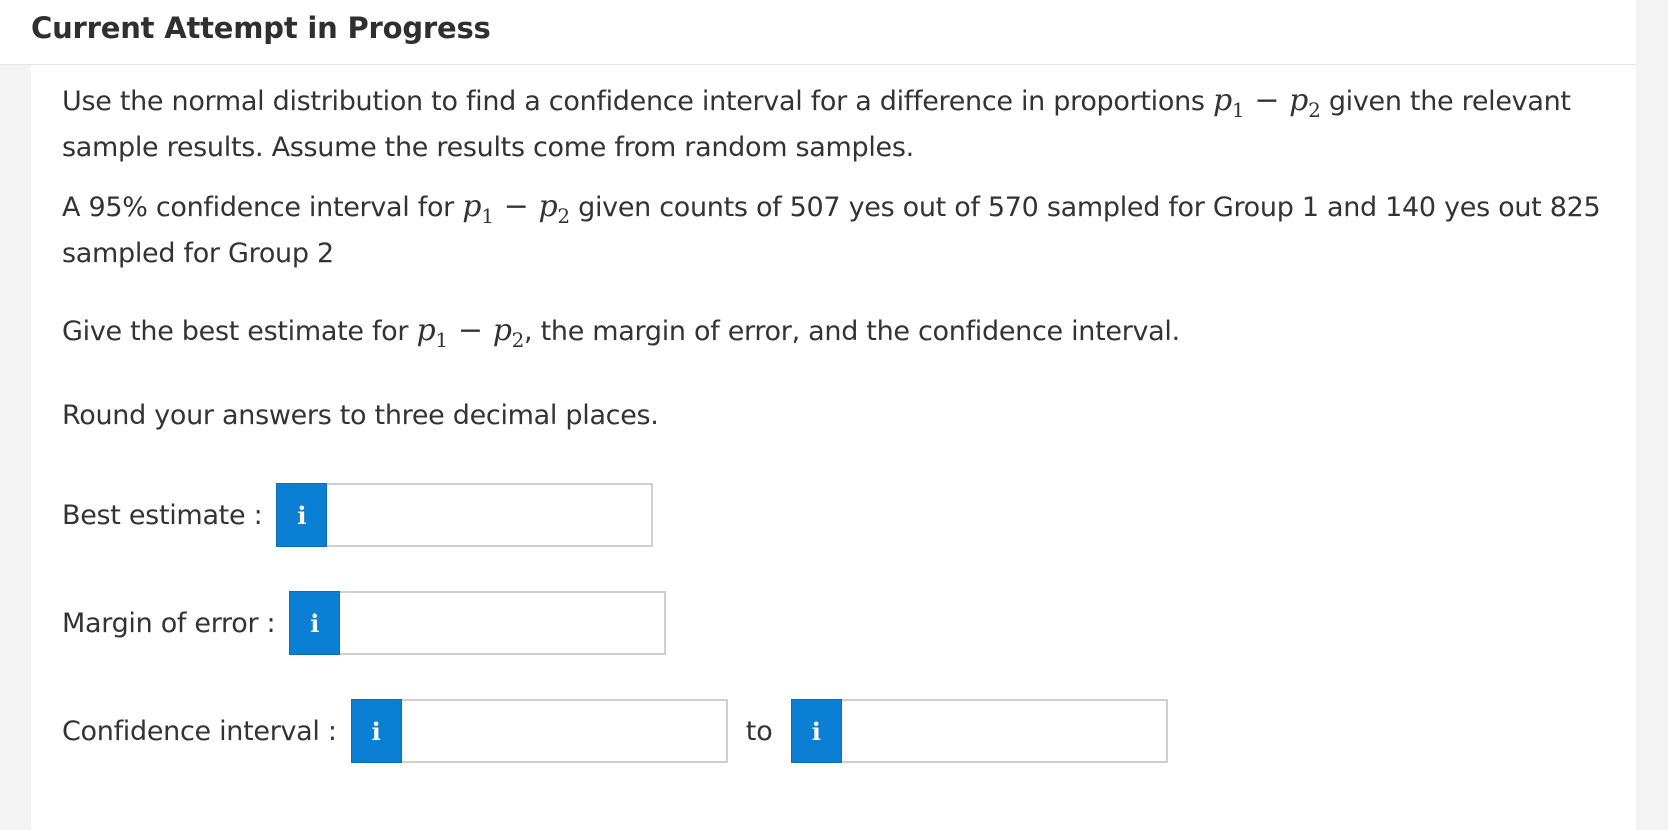 Image resolution: width=1668 pixels, height=830 pixels. I want to click on best-estimate-row: Best estimate : i, so click(358, 515).